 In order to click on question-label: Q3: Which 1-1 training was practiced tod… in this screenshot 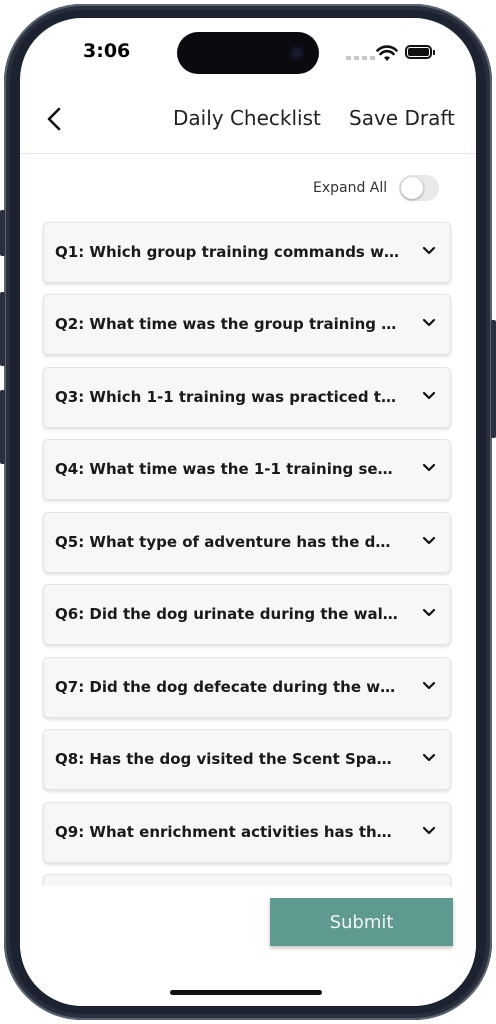, I will do `click(227, 397)`.